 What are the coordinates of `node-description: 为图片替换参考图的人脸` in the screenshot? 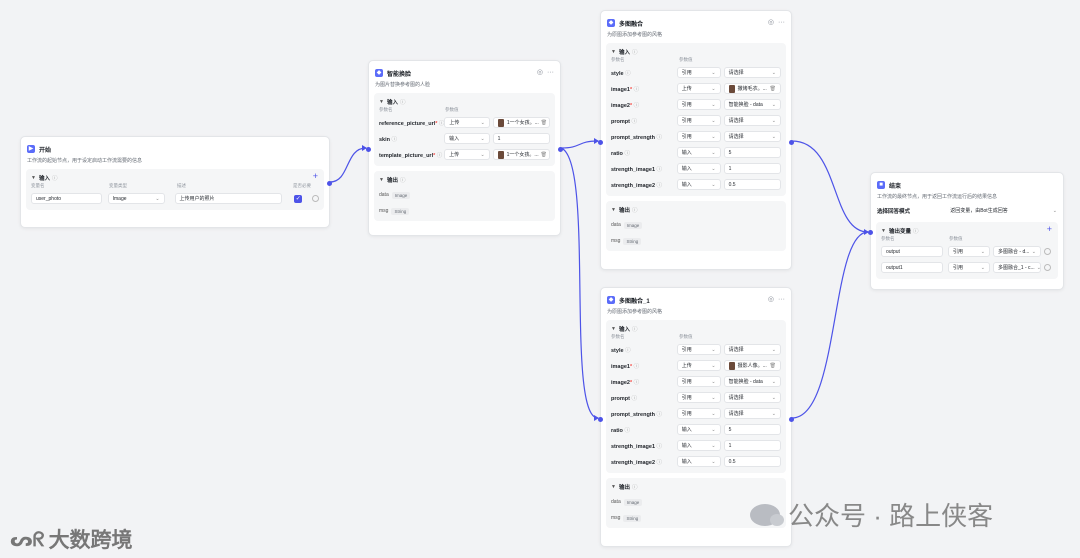 It's located at (403, 85).